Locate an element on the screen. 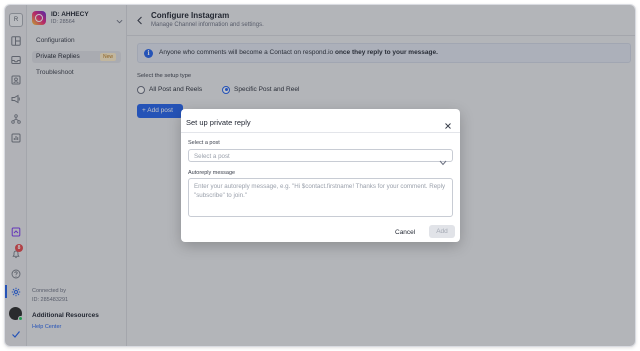  modal-divider is located at coordinates (320, 132).